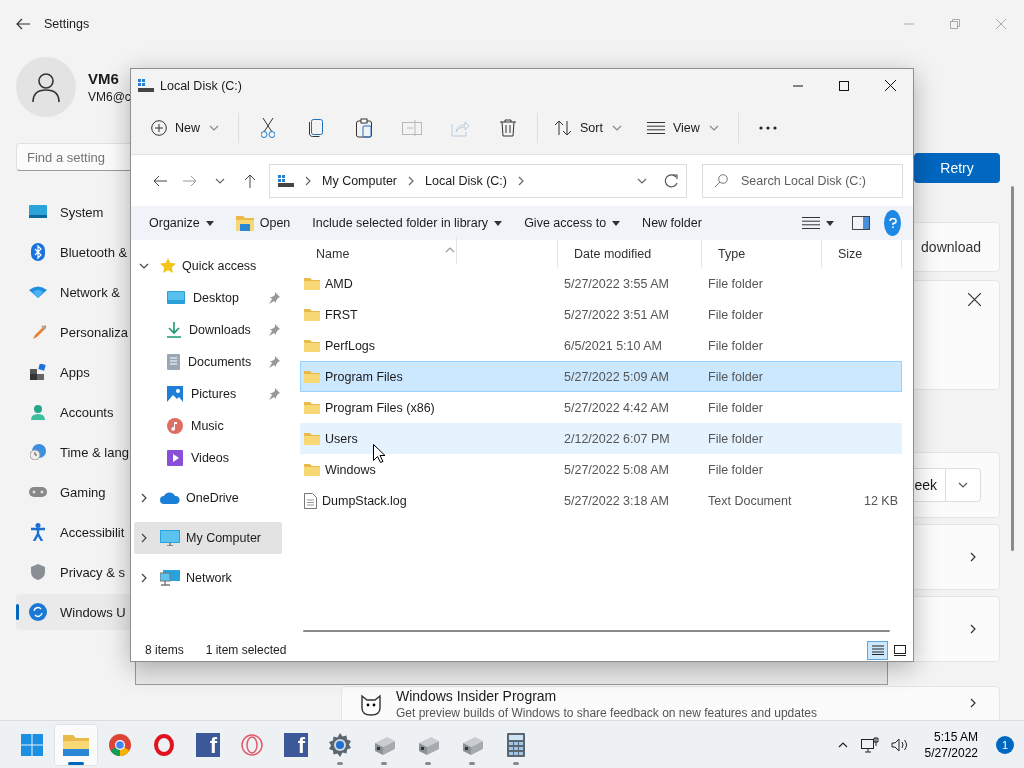 This screenshot has width=1024, height=768. I want to click on file-row: Users 2/12/2022 6:07 PM File folder, so click(601, 438).